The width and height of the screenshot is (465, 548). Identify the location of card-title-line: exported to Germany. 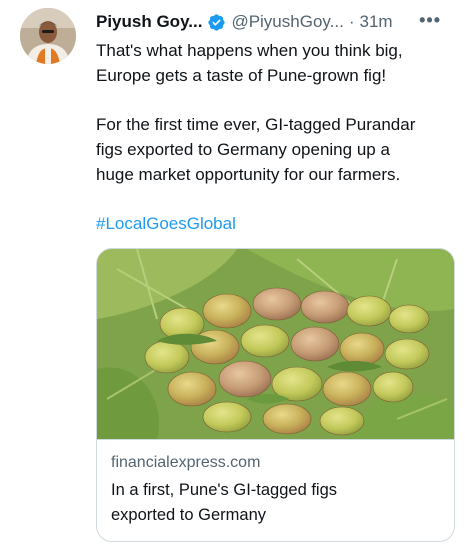
(188, 515).